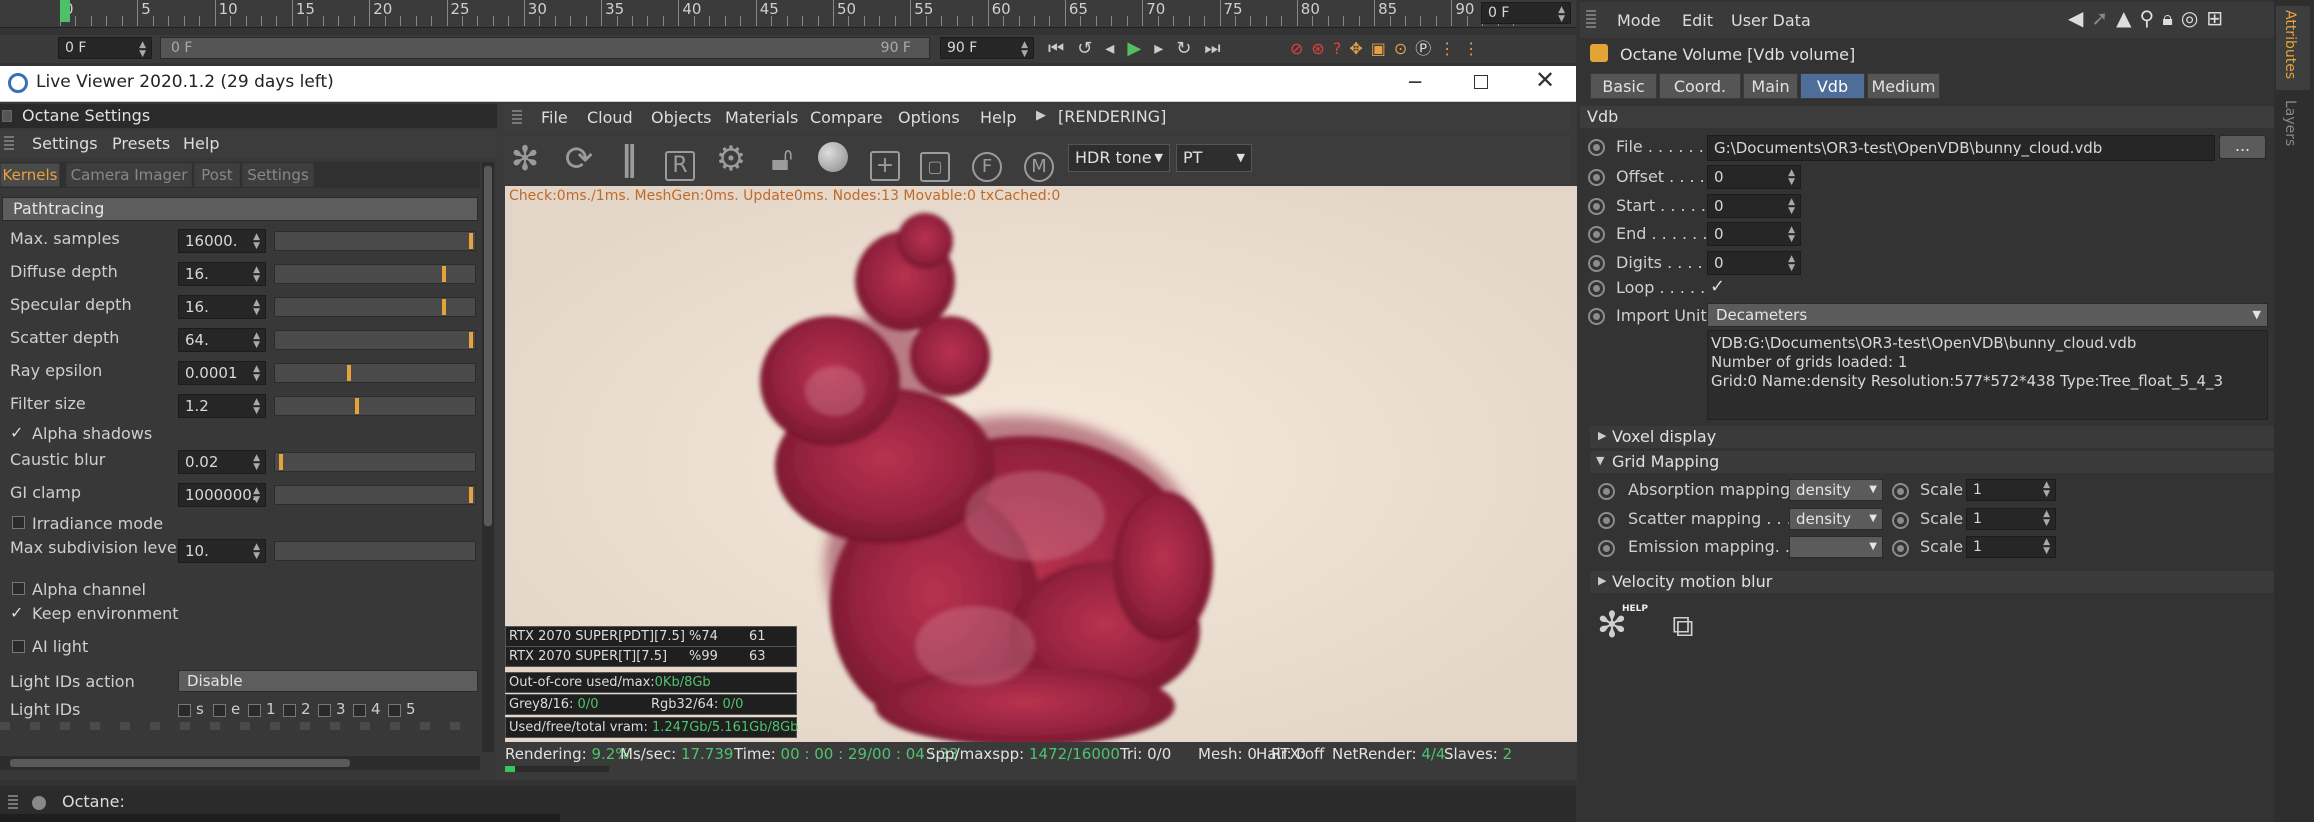 Image resolution: width=2314 pixels, height=822 pixels. Describe the element at coordinates (1623, 86) in the screenshot. I see `attr-tab: Basic` at that location.